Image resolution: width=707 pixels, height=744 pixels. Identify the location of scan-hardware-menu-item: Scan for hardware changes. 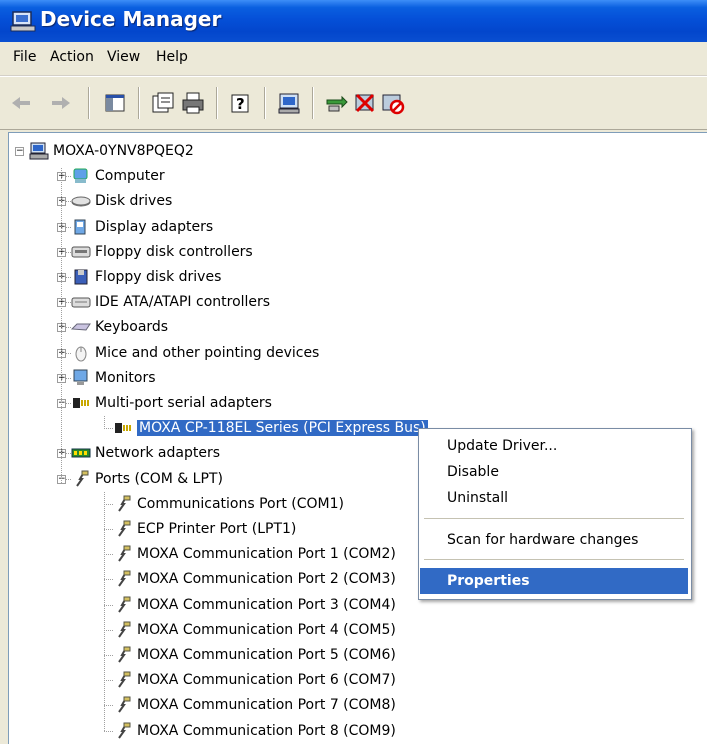
(554, 540).